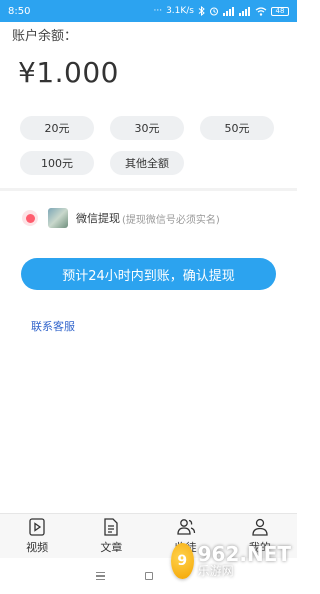 Image resolution: width=320 pixels, height=594 pixels. What do you see at coordinates (68, 72) in the screenshot?
I see `balance-amount: ¥1.000` at bounding box center [68, 72].